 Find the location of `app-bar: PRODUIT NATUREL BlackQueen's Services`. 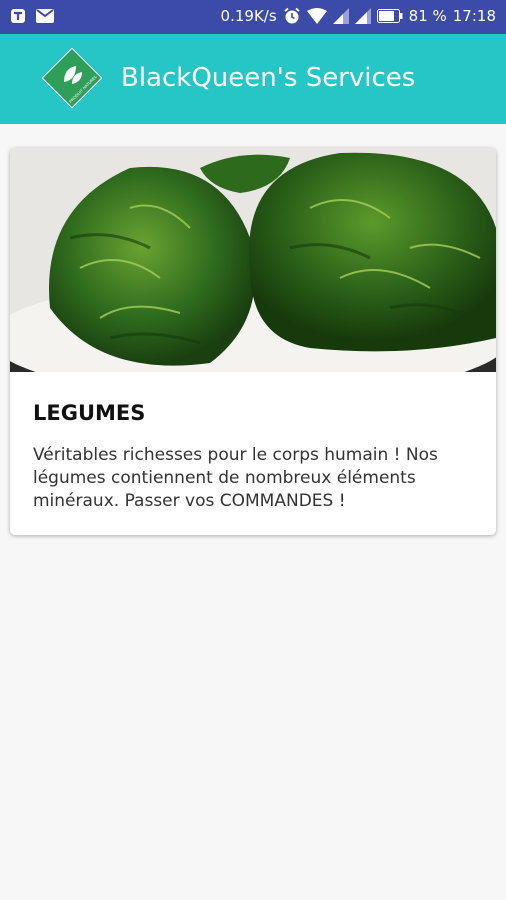

app-bar: PRODUIT NATUREL BlackQueen's Services is located at coordinates (253, 79).